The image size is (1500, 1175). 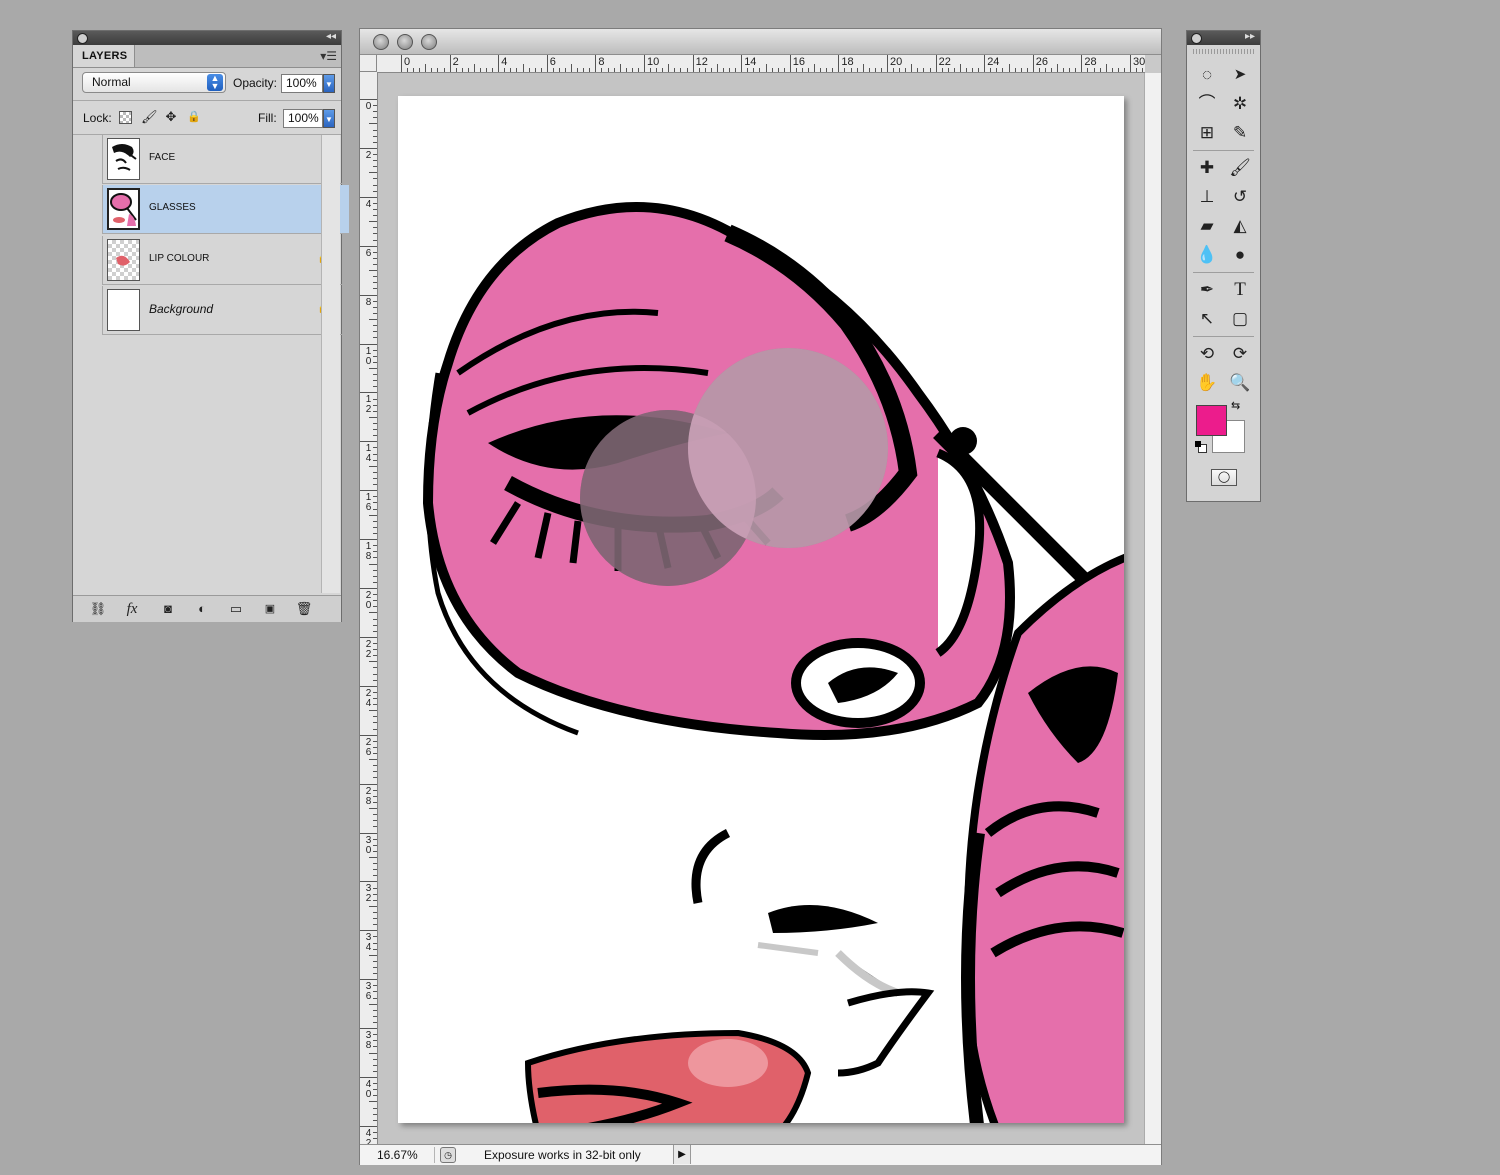 What do you see at coordinates (212, 209) in the screenshot?
I see `layer-row-glasses: GLASSES` at bounding box center [212, 209].